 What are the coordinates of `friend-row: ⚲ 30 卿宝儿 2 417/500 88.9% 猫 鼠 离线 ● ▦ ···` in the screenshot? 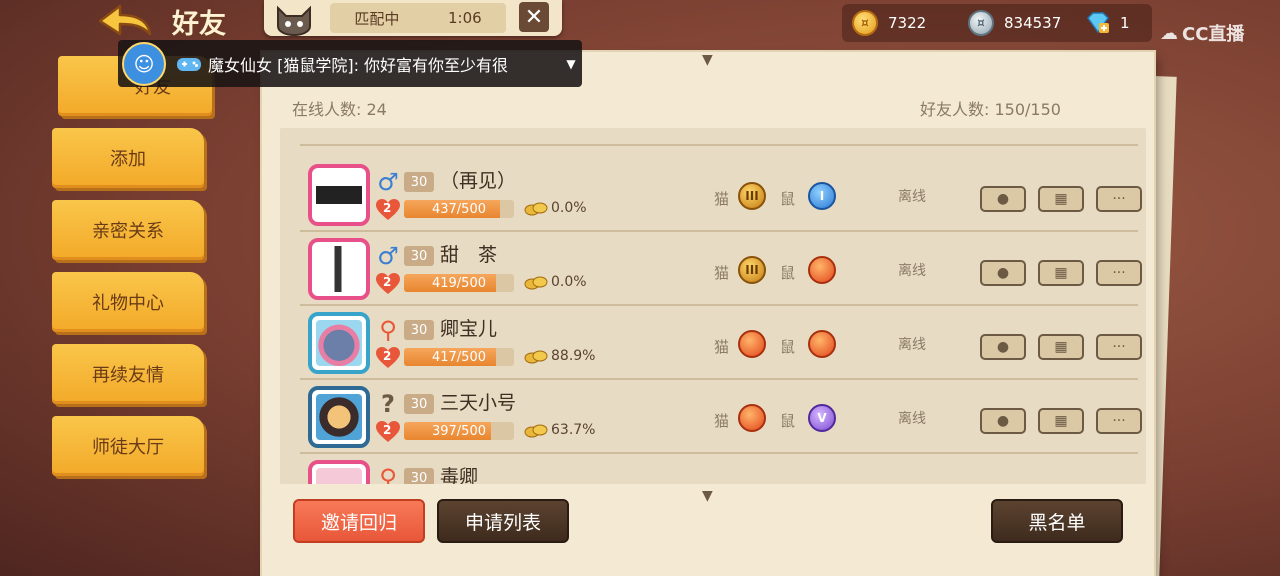 It's located at (721, 343).